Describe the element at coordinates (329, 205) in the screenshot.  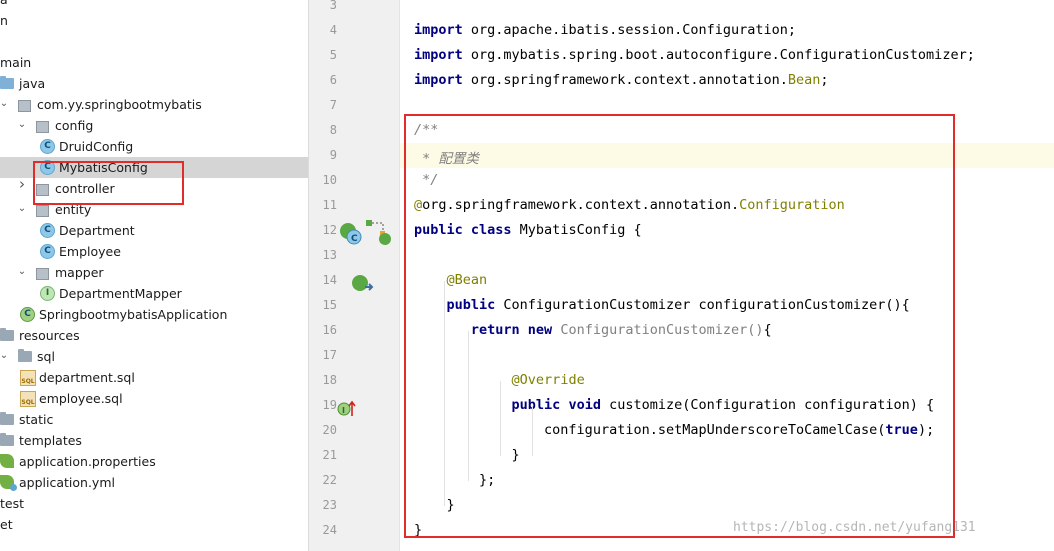
I see `line-number: 11` at that location.